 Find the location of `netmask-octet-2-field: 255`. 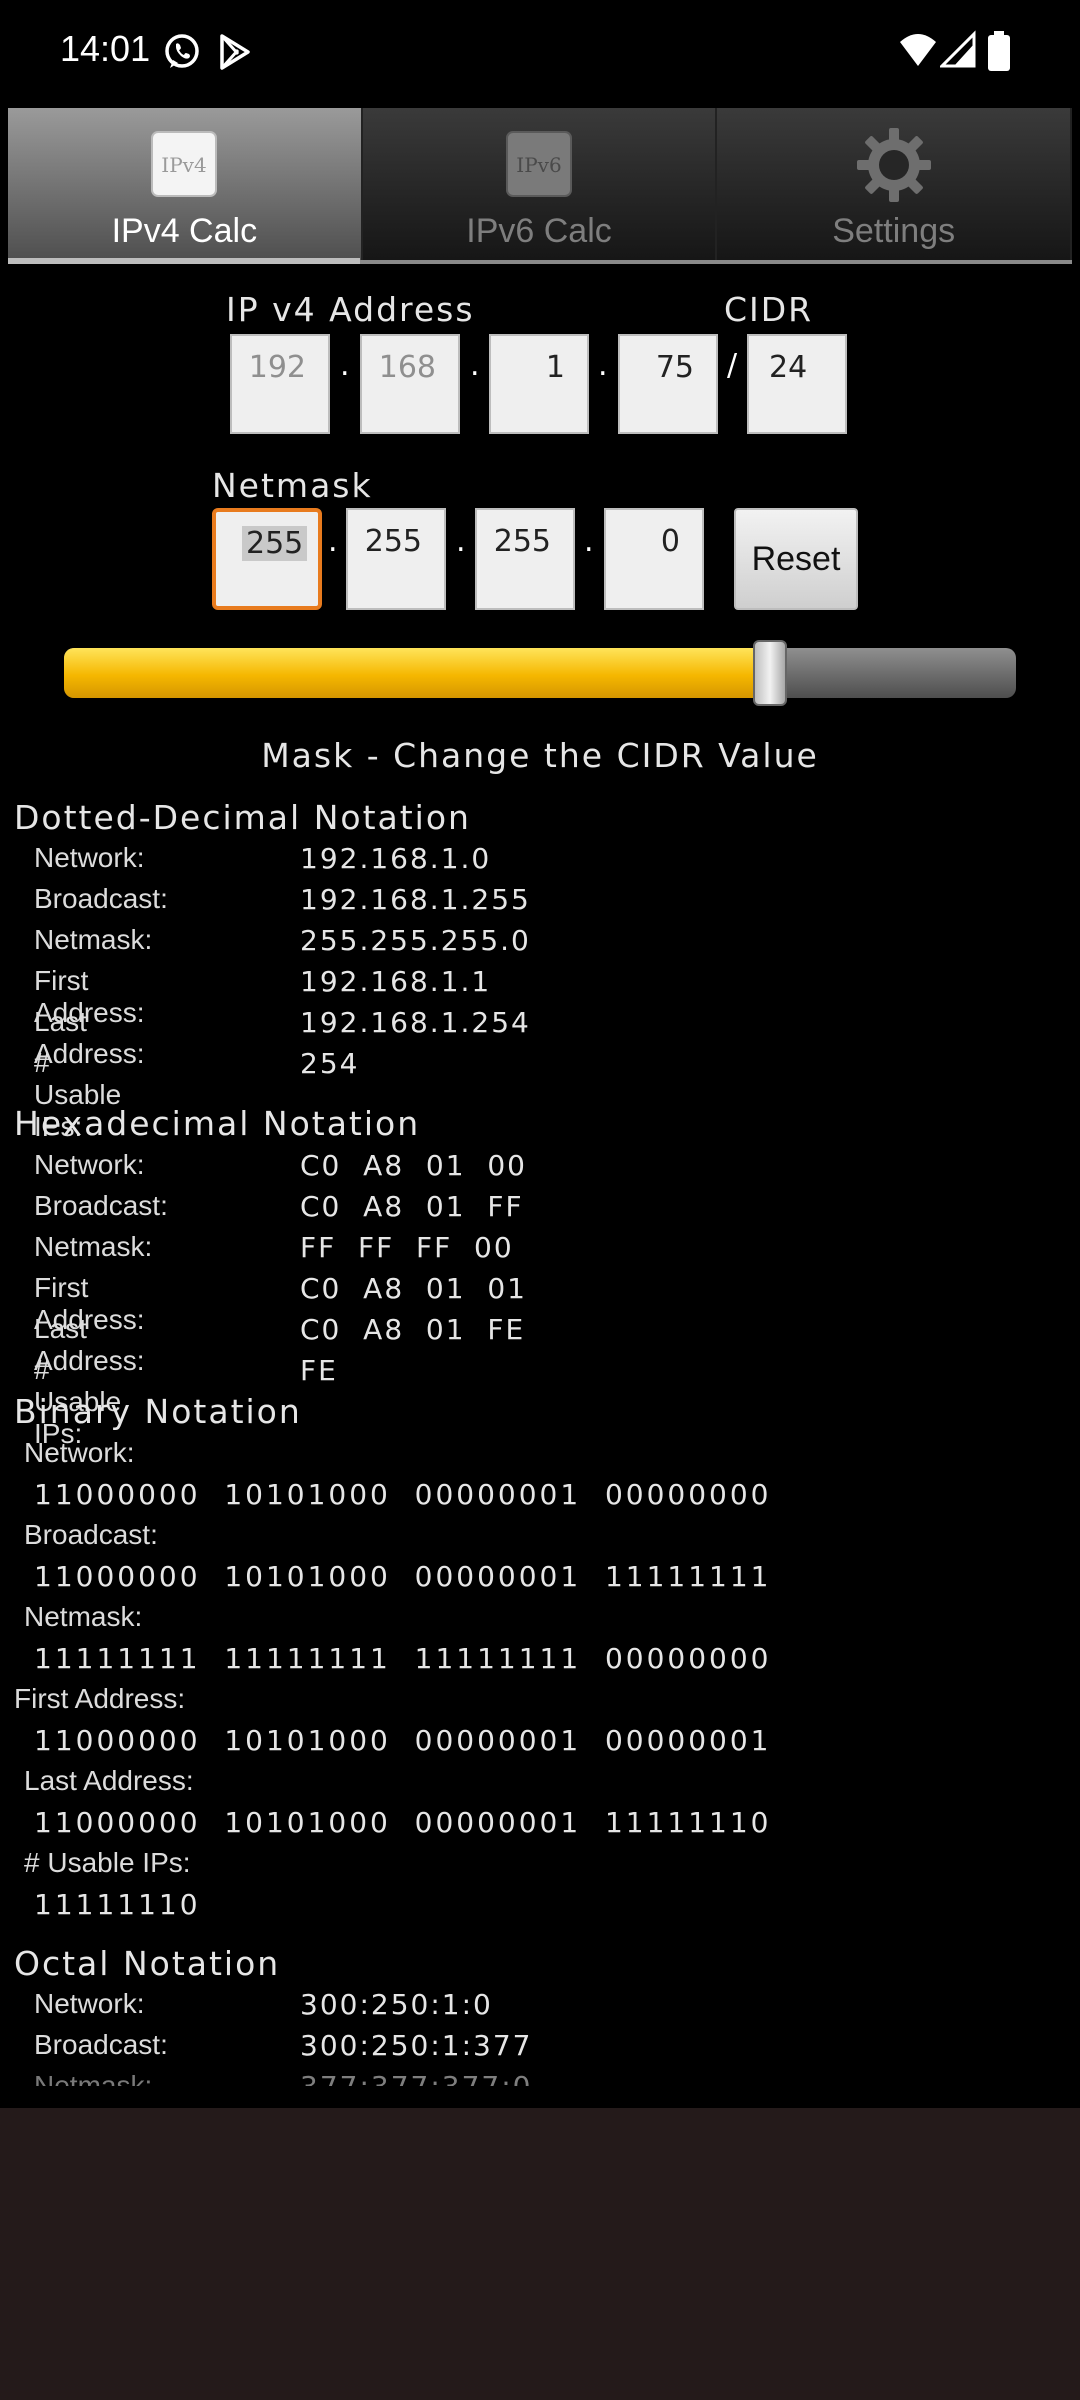

netmask-octet-2-field: 255 is located at coordinates (396, 559).